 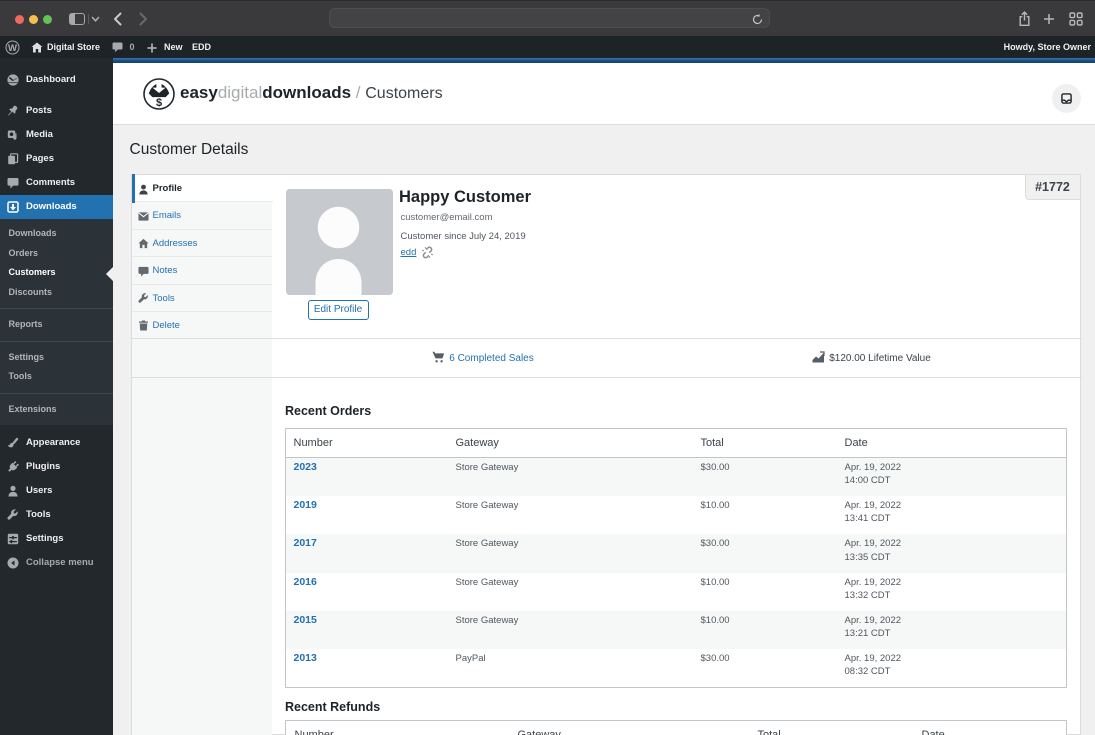 I want to click on svg-text: W, so click(x=12, y=48).